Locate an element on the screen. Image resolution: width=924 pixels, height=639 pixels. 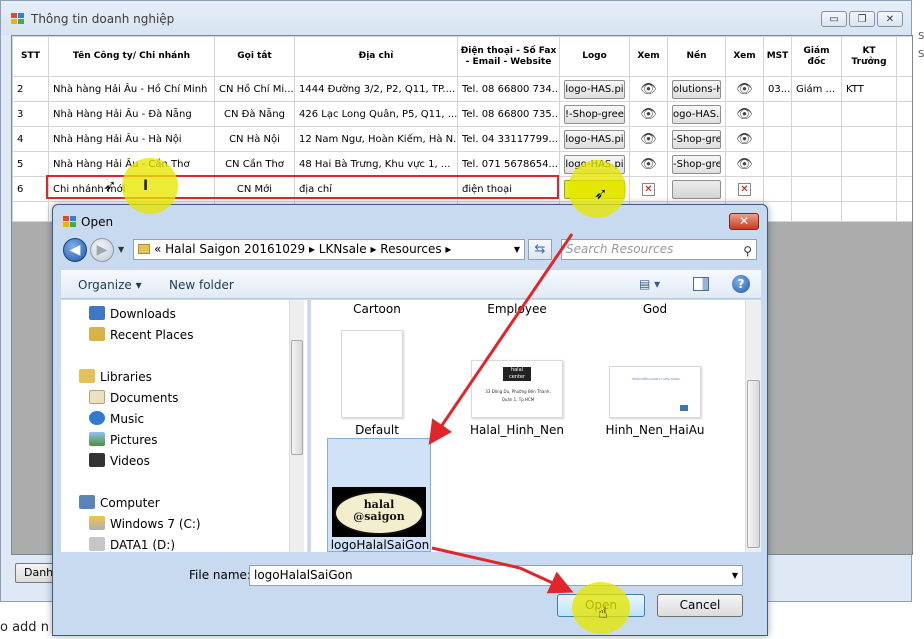
col-short: Gọi tắt is located at coordinates (254, 56).